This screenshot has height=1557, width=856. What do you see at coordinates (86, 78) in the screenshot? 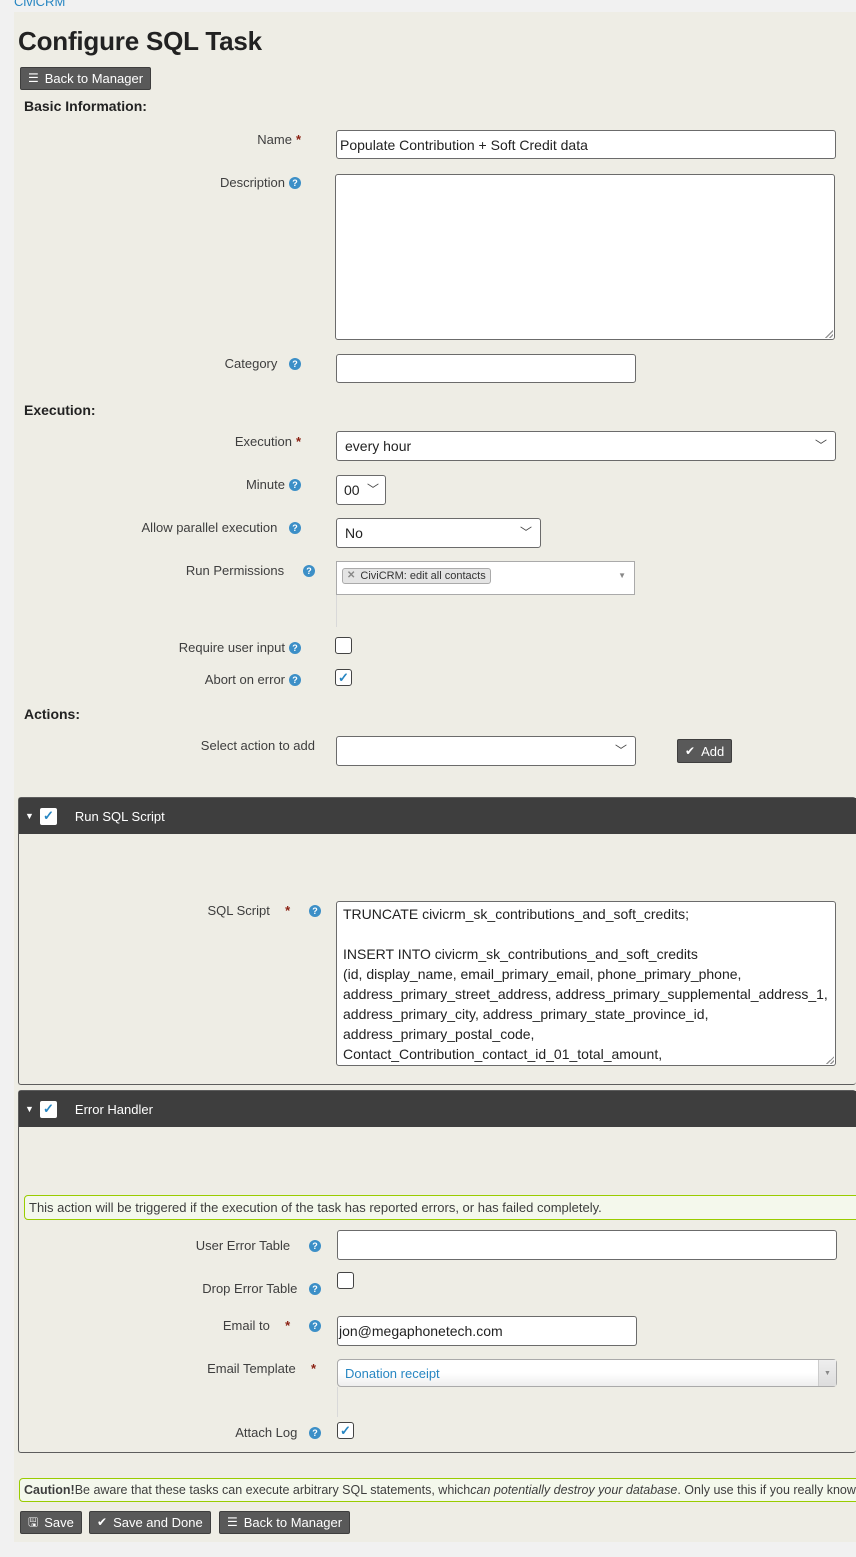
I see `back-to-manager-button-top: ☰ Back to Manager` at bounding box center [86, 78].